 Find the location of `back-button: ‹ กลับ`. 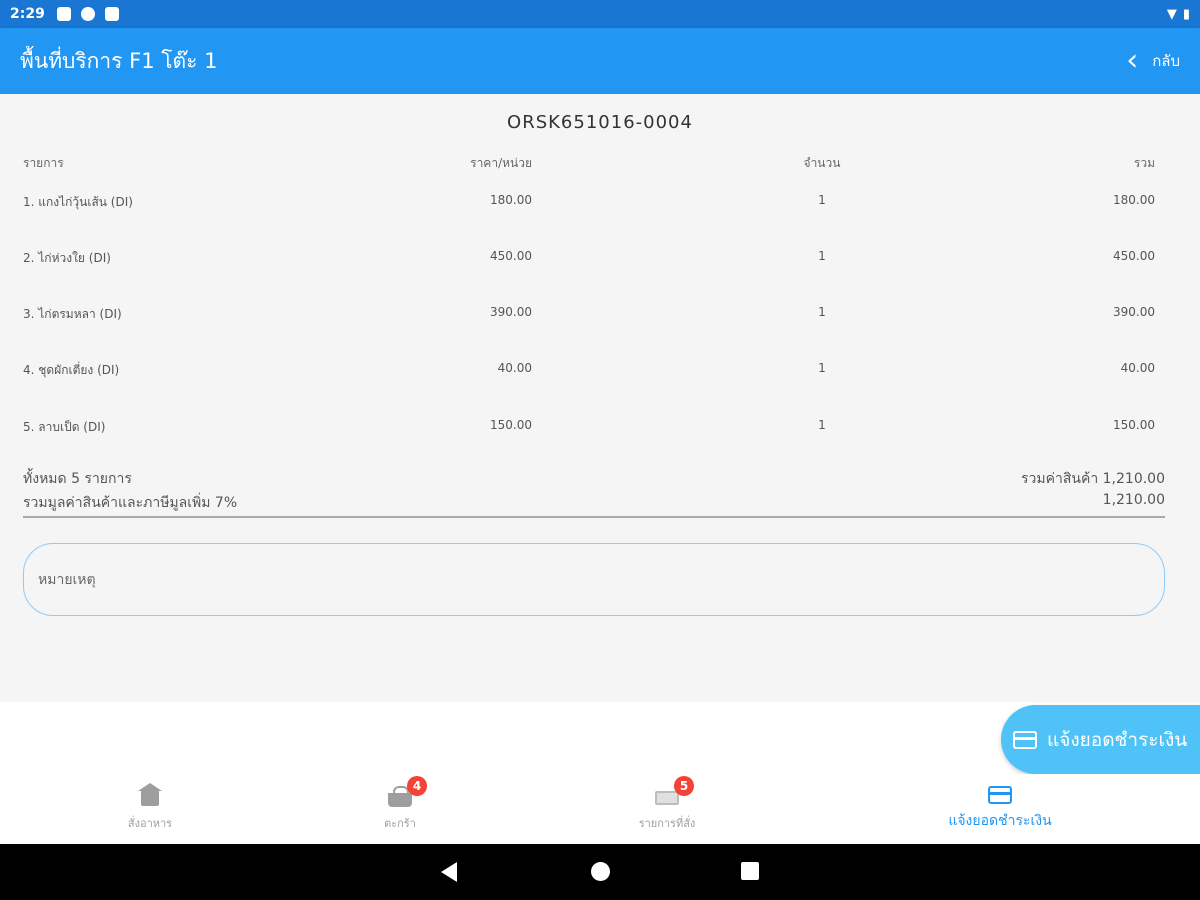

back-button: ‹ กลับ is located at coordinates (1153, 61).